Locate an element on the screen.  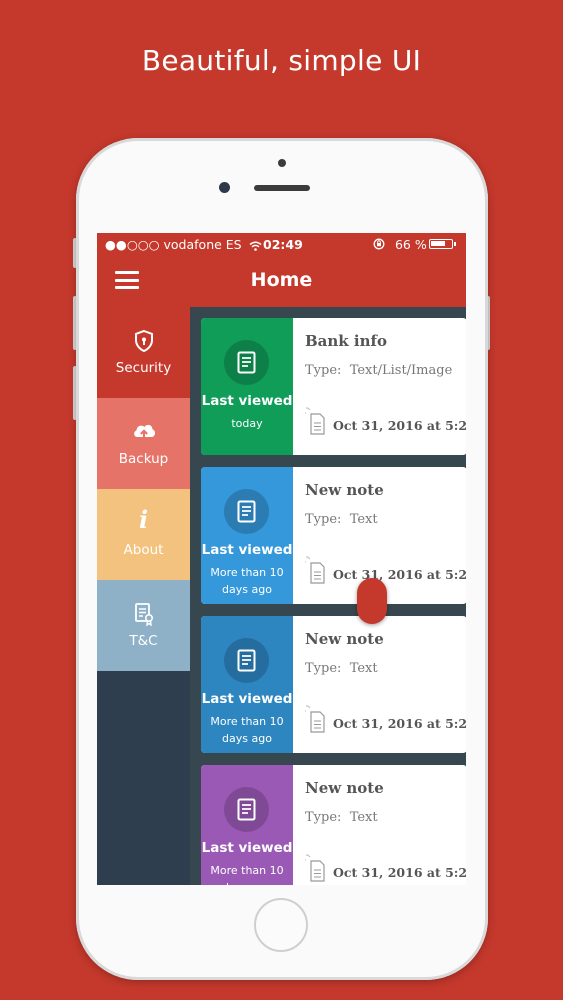
app-bar: Home is located at coordinates (281, 281).